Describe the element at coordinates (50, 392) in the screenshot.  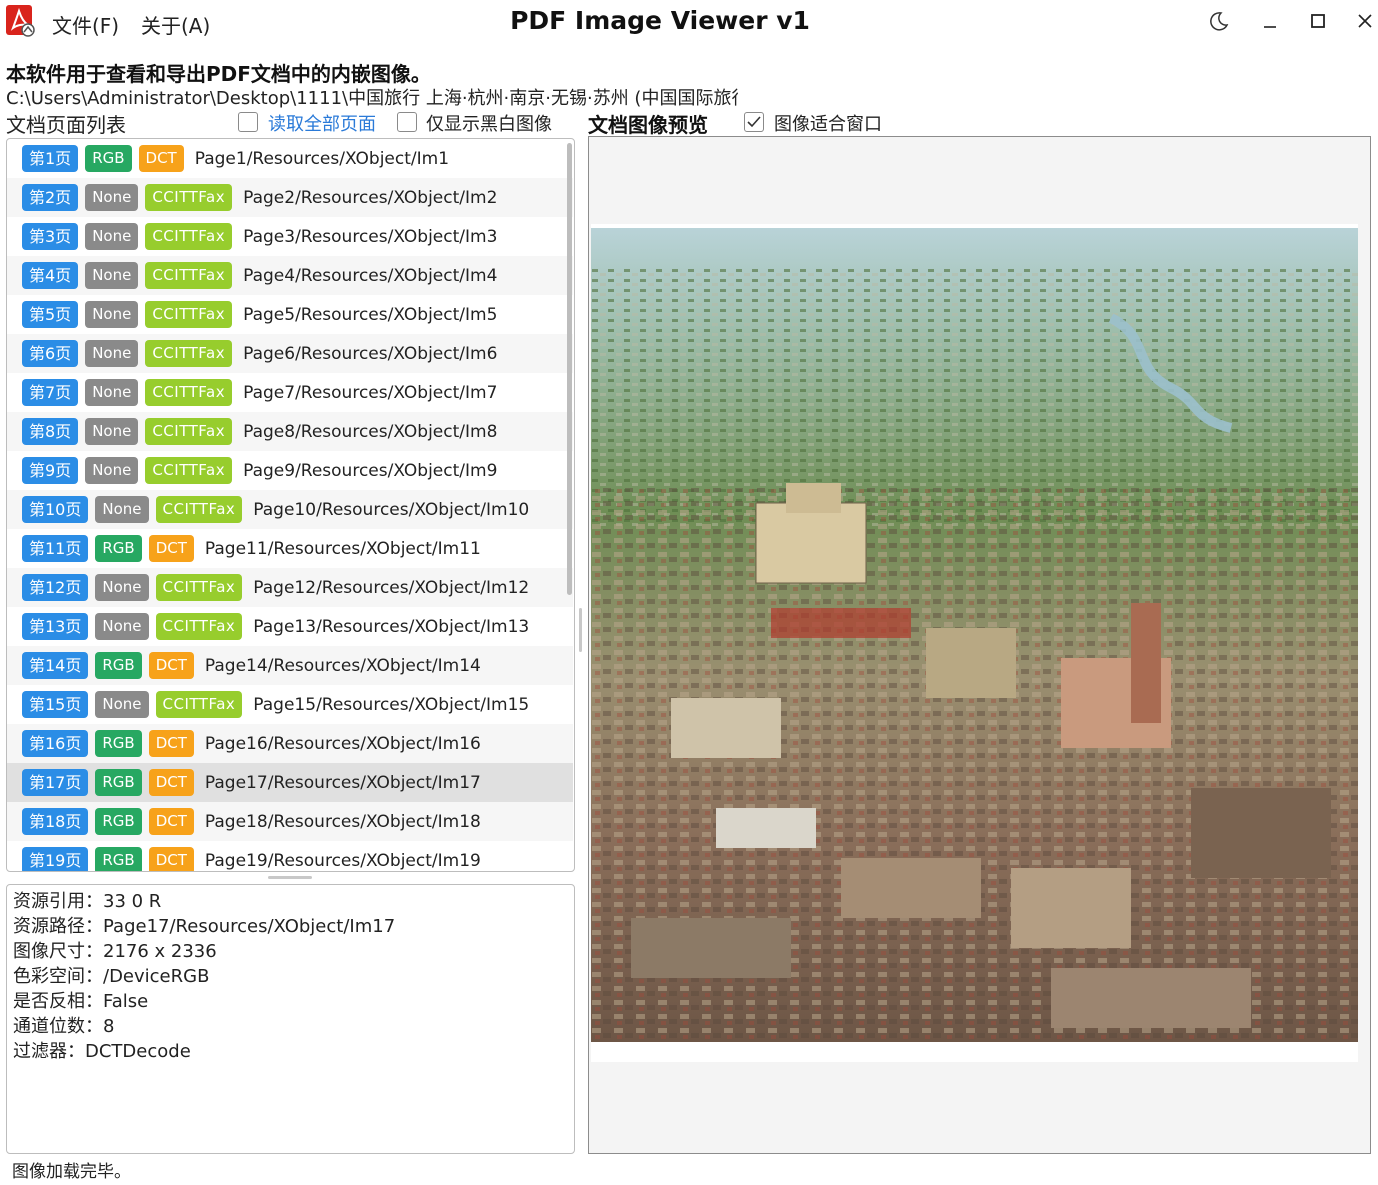
I see `page-number-tag: 第7页` at that location.